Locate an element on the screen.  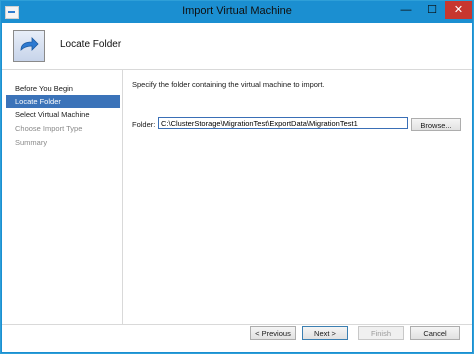
step-locate-folder: Locate Folder is located at coordinates (63, 101).